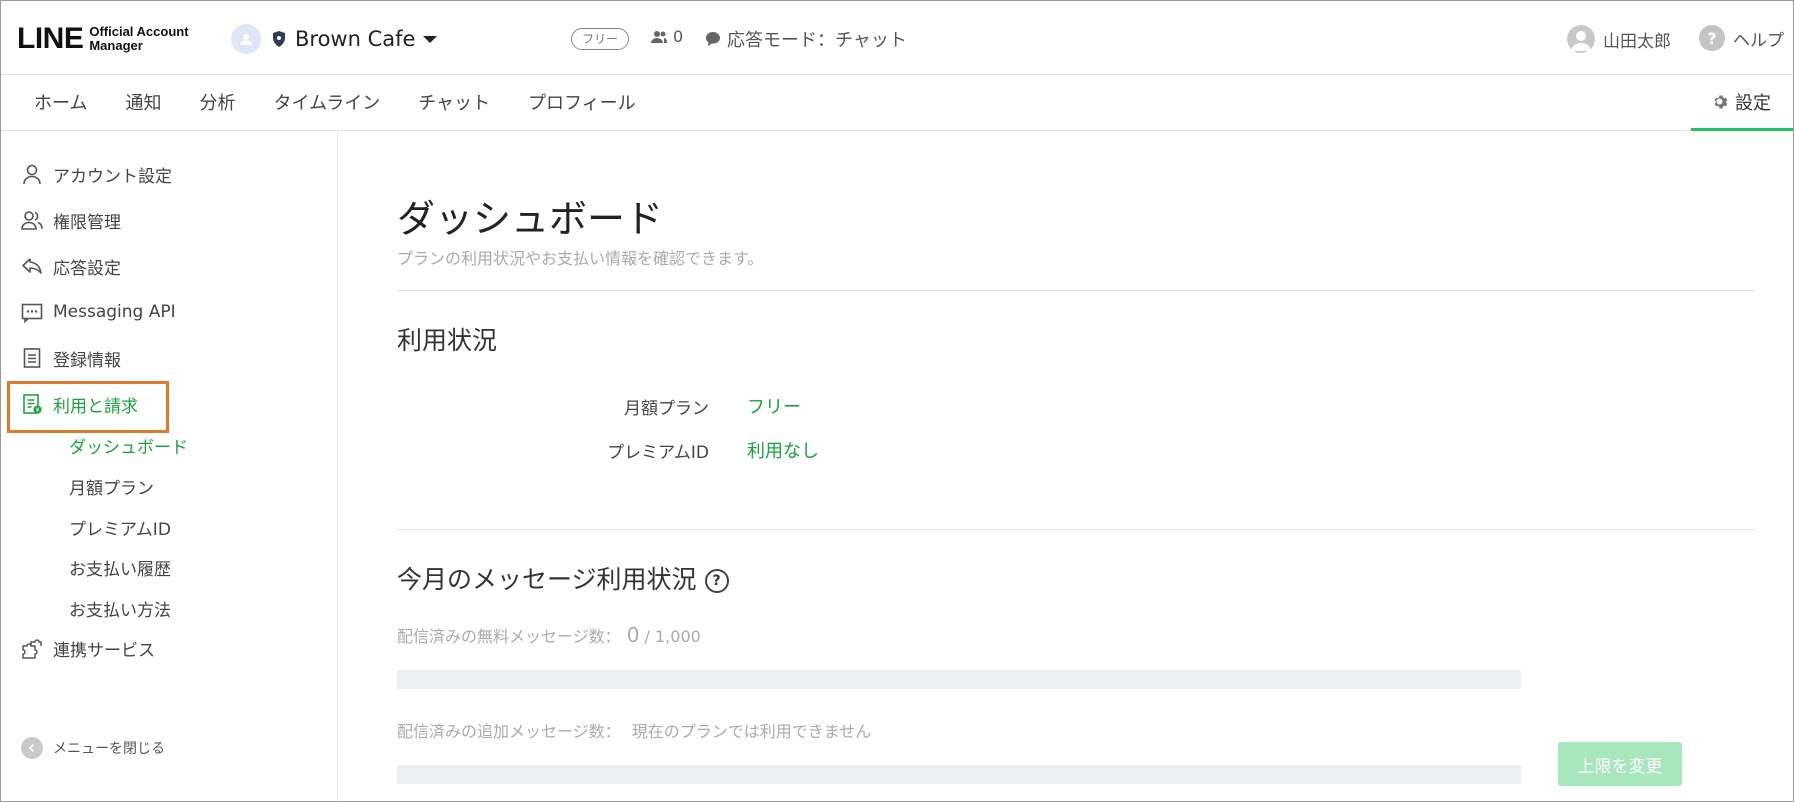  I want to click on settings-label: 設定, so click(1753, 103).